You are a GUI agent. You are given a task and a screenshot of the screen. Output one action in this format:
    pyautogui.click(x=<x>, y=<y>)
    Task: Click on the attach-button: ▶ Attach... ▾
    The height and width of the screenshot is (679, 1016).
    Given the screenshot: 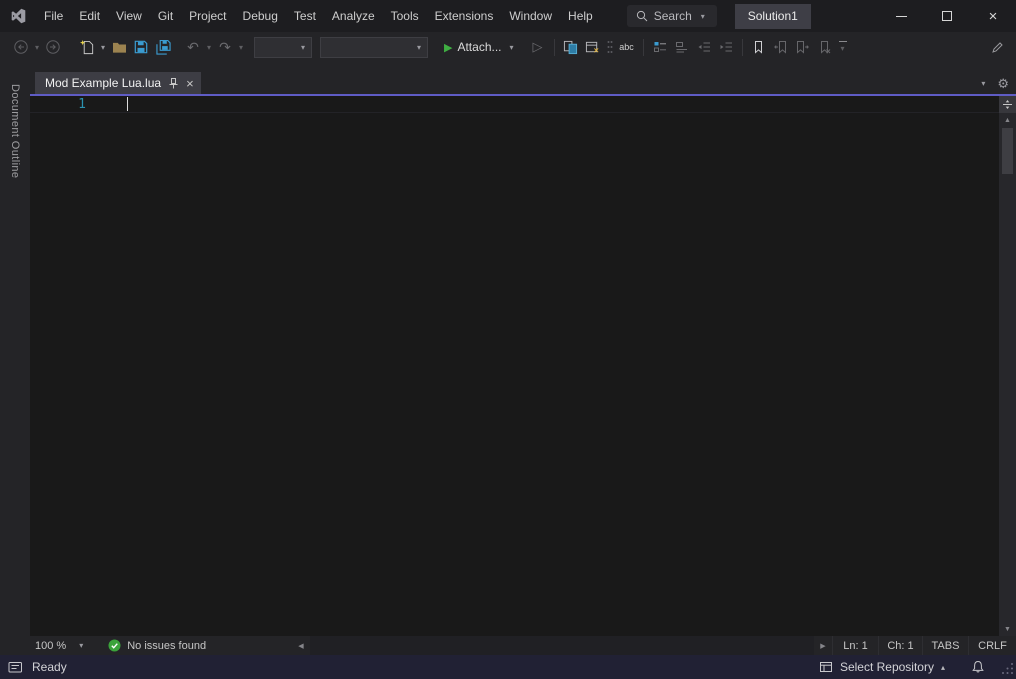 What is the action you would take?
    pyautogui.click(x=480, y=47)
    